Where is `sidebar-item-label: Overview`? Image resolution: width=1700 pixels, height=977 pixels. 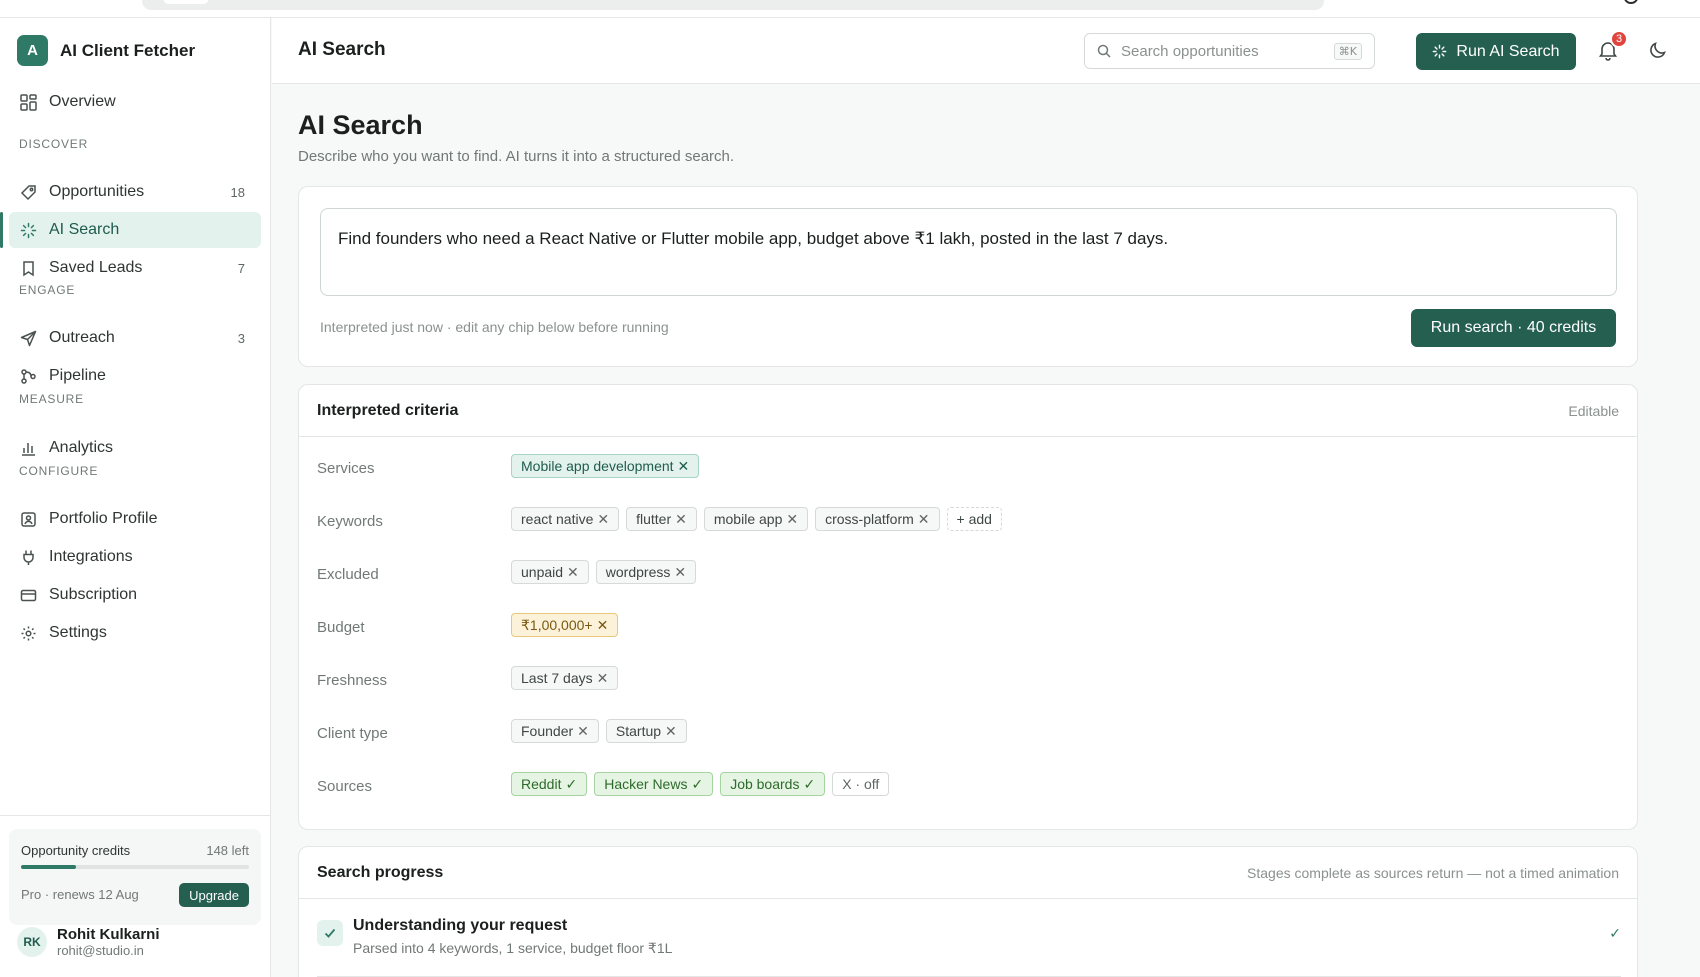 sidebar-item-label: Overview is located at coordinates (82, 101).